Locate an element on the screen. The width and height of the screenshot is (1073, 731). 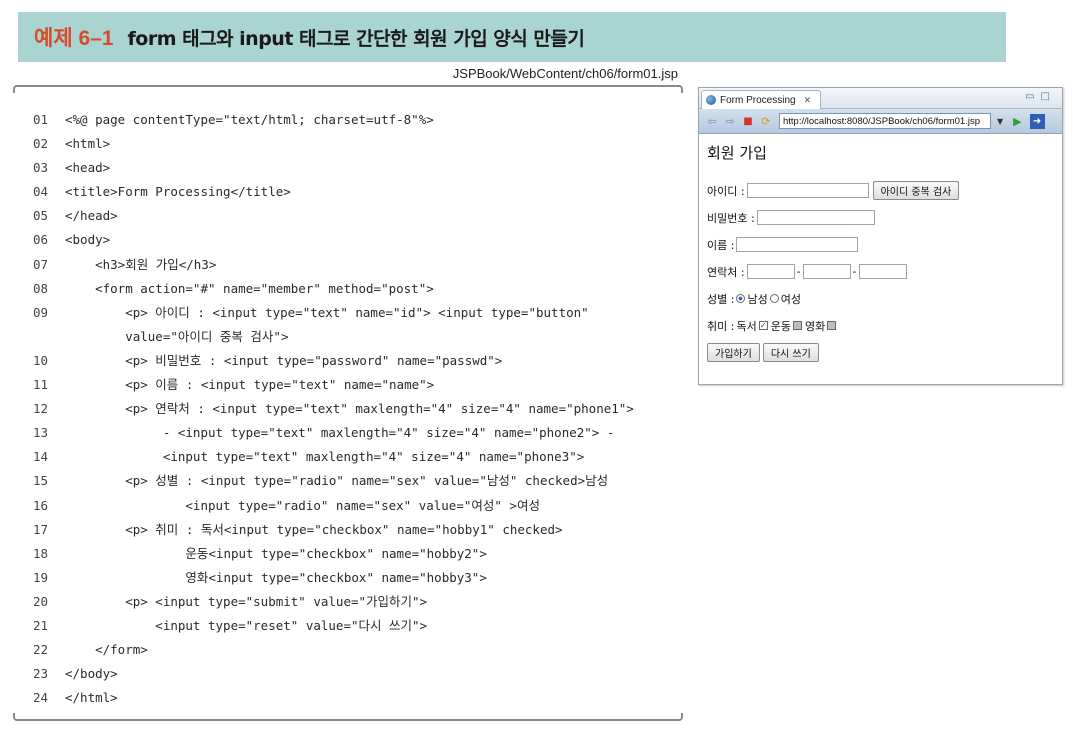
name-input is located at coordinates (797, 244).